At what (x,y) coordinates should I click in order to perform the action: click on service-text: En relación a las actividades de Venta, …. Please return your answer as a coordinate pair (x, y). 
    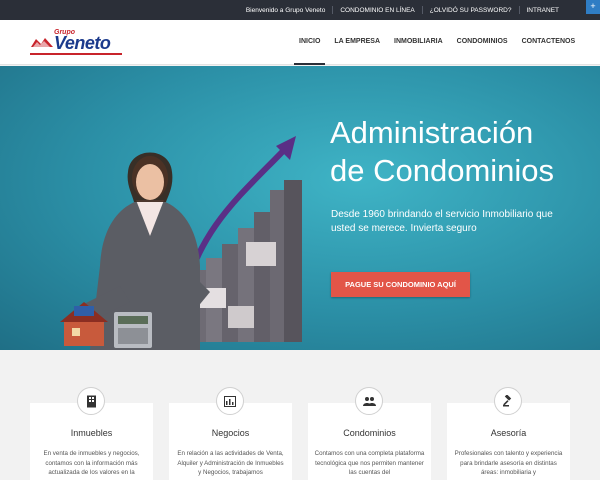
    Looking at the image, I should click on (230, 463).